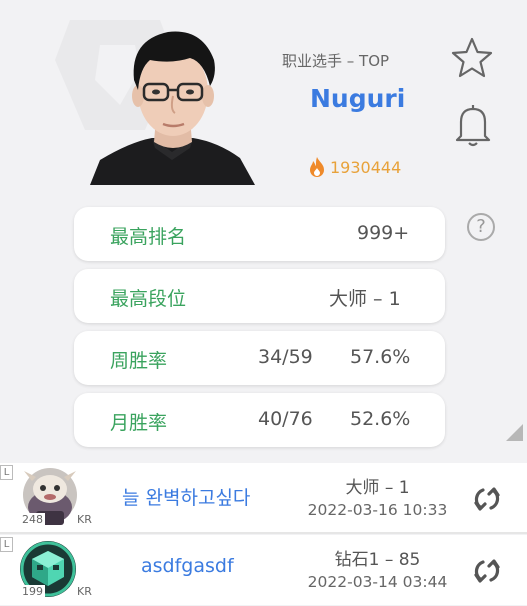  Describe the element at coordinates (377, 488) in the screenshot. I see `account-rank: 大师 – 1` at that location.